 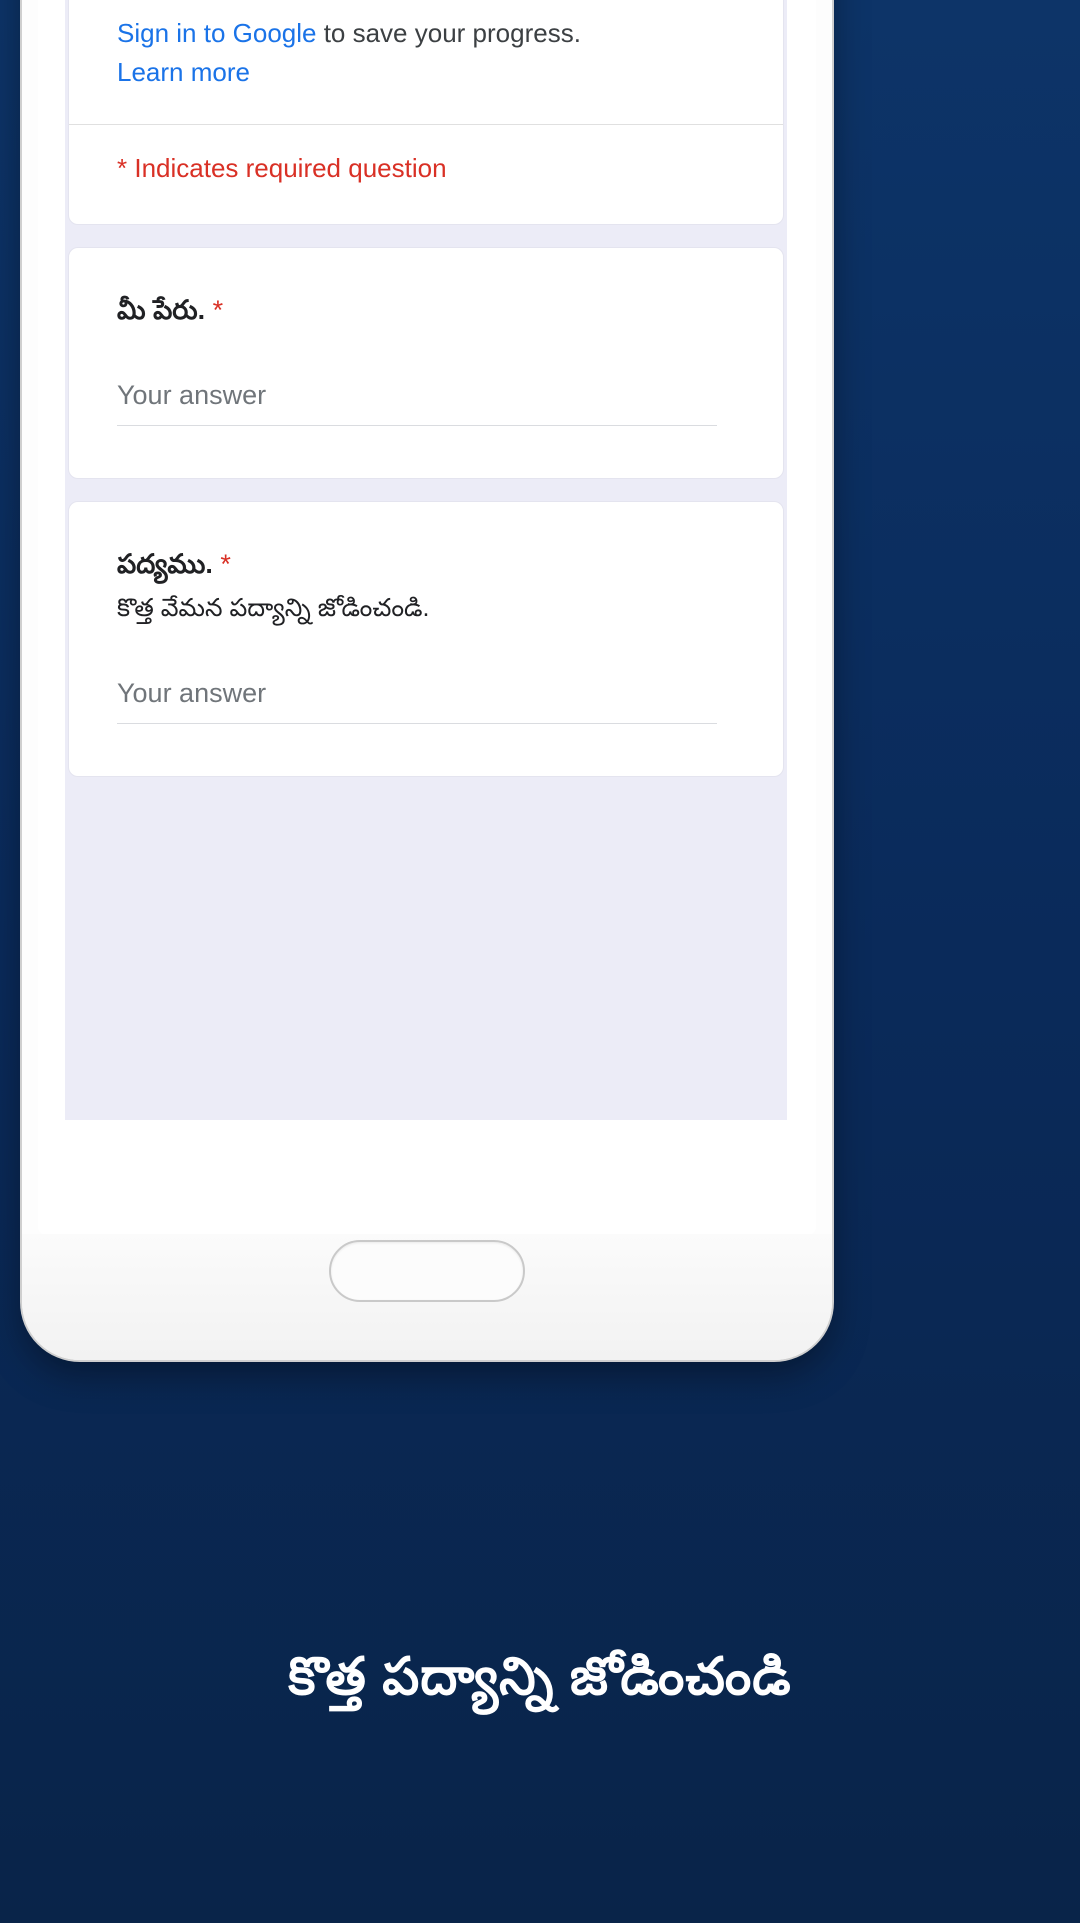 What do you see at coordinates (165, 564) in the screenshot?
I see `question-2-label: పద్యము.` at bounding box center [165, 564].